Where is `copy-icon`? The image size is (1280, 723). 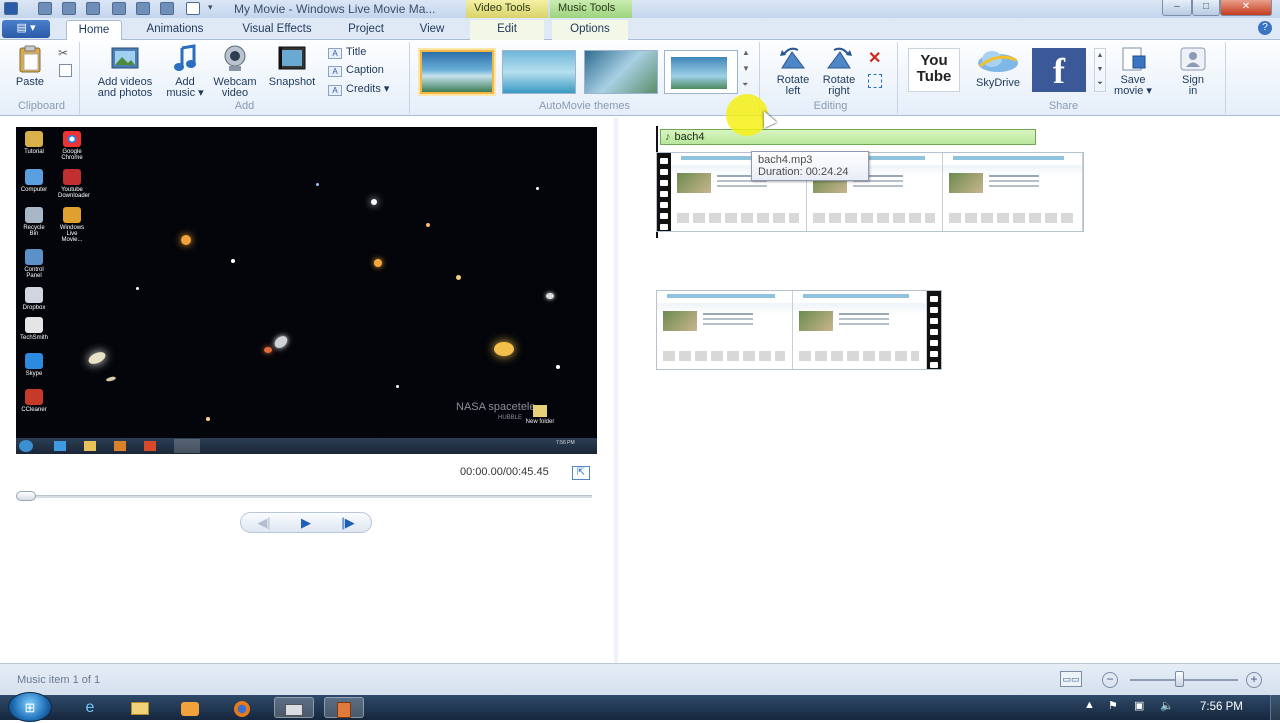
copy-icon is located at coordinates (65, 70).